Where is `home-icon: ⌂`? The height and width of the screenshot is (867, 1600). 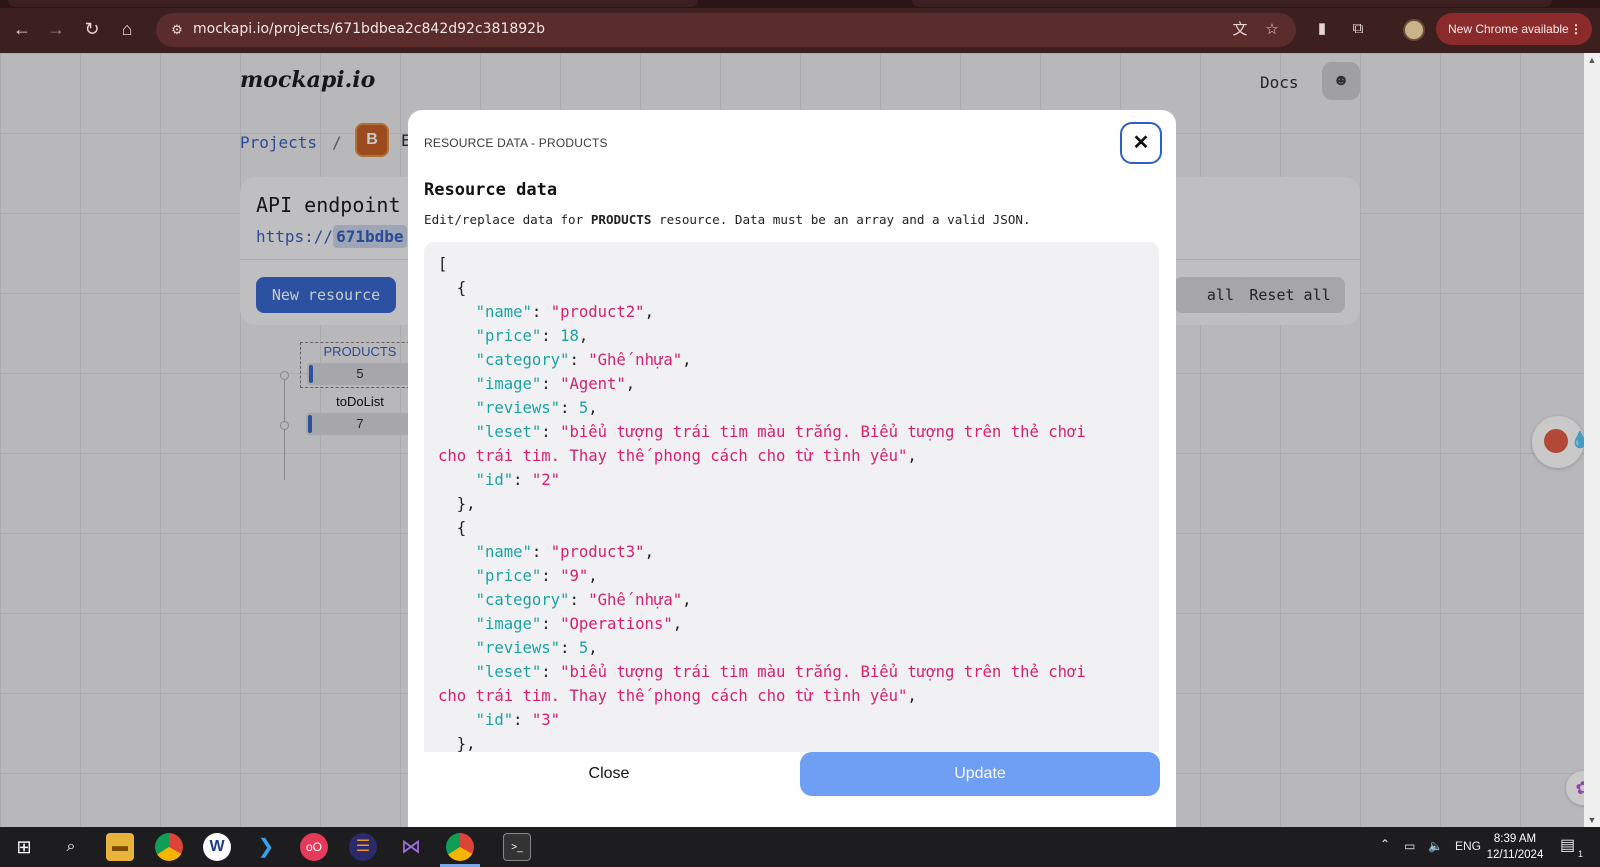
home-icon: ⌂ is located at coordinates (127, 29).